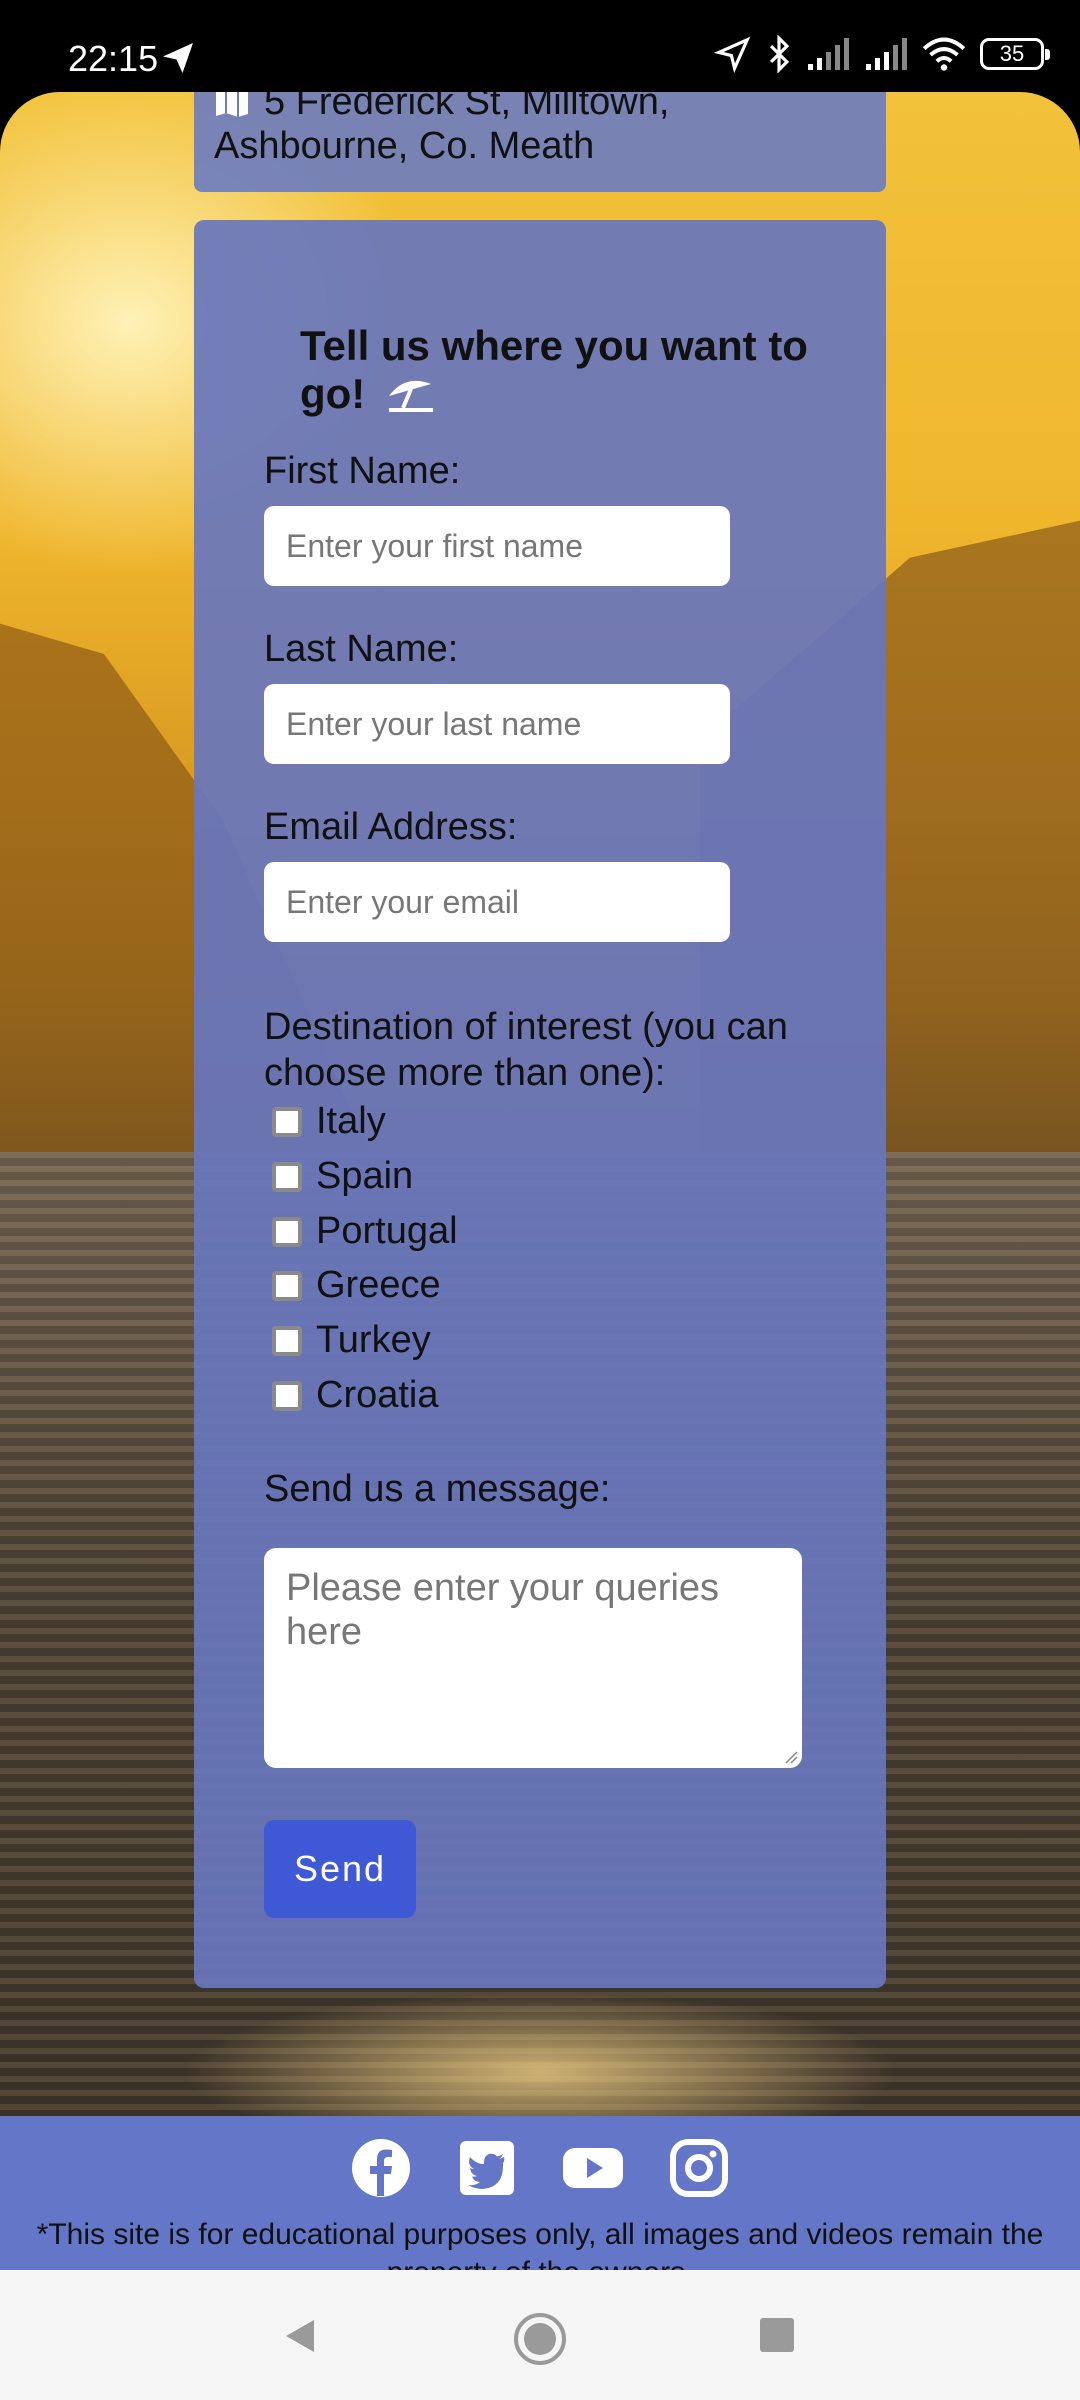 This screenshot has height=2400, width=1080. I want to click on instagram-icon, so click(699, 2168).